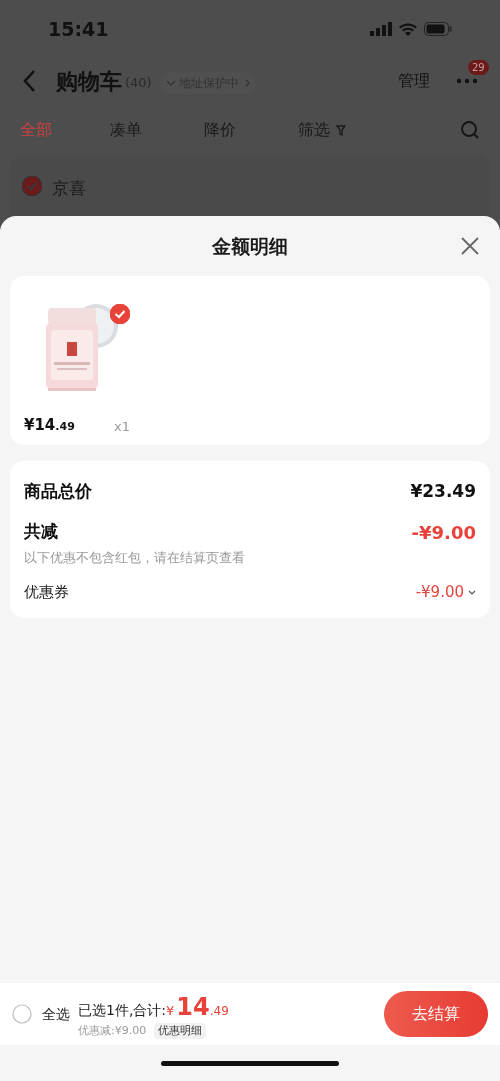 The image size is (500, 1081). Describe the element at coordinates (112, 1030) in the screenshot. I see `discount-amount: 优惠减:¥9.00` at that location.